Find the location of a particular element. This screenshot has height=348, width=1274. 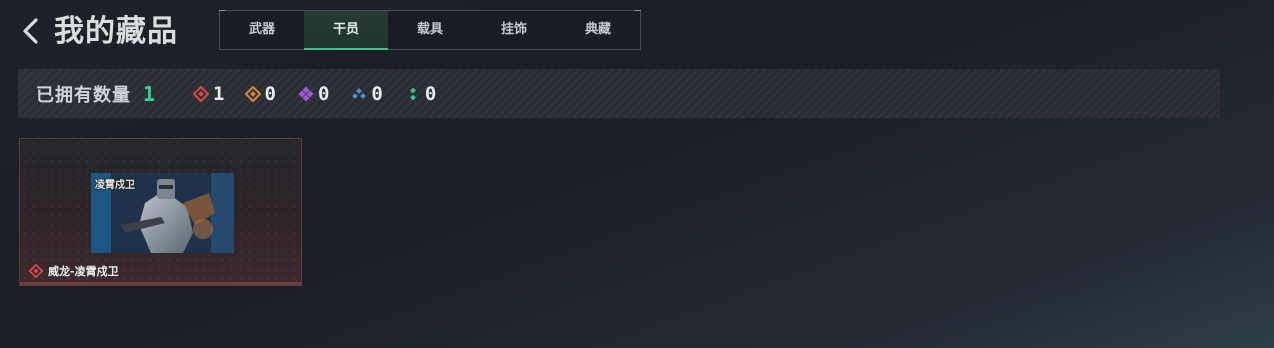

rarity-purple: 0 is located at coordinates (313, 94).